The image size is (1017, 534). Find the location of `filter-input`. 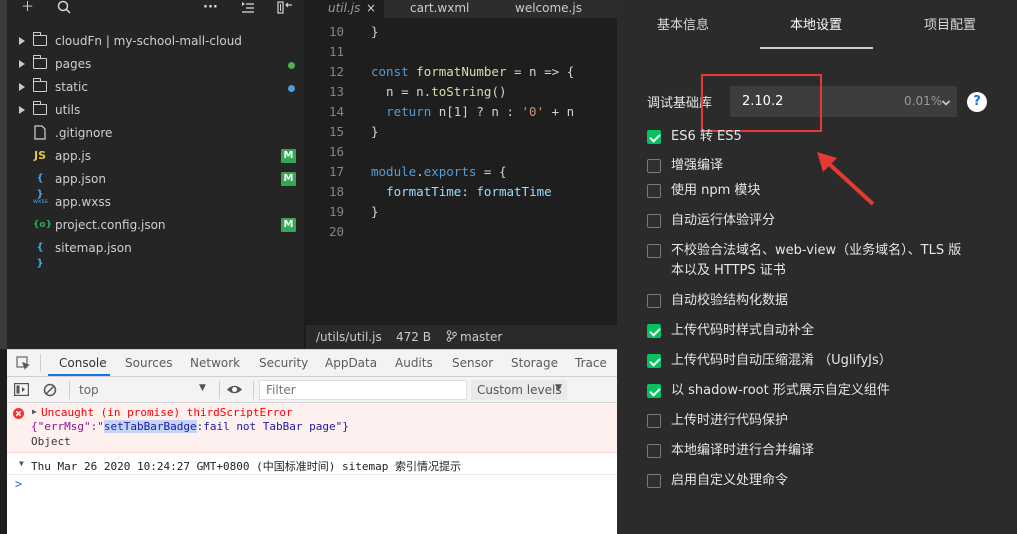

filter-input is located at coordinates (363, 390).